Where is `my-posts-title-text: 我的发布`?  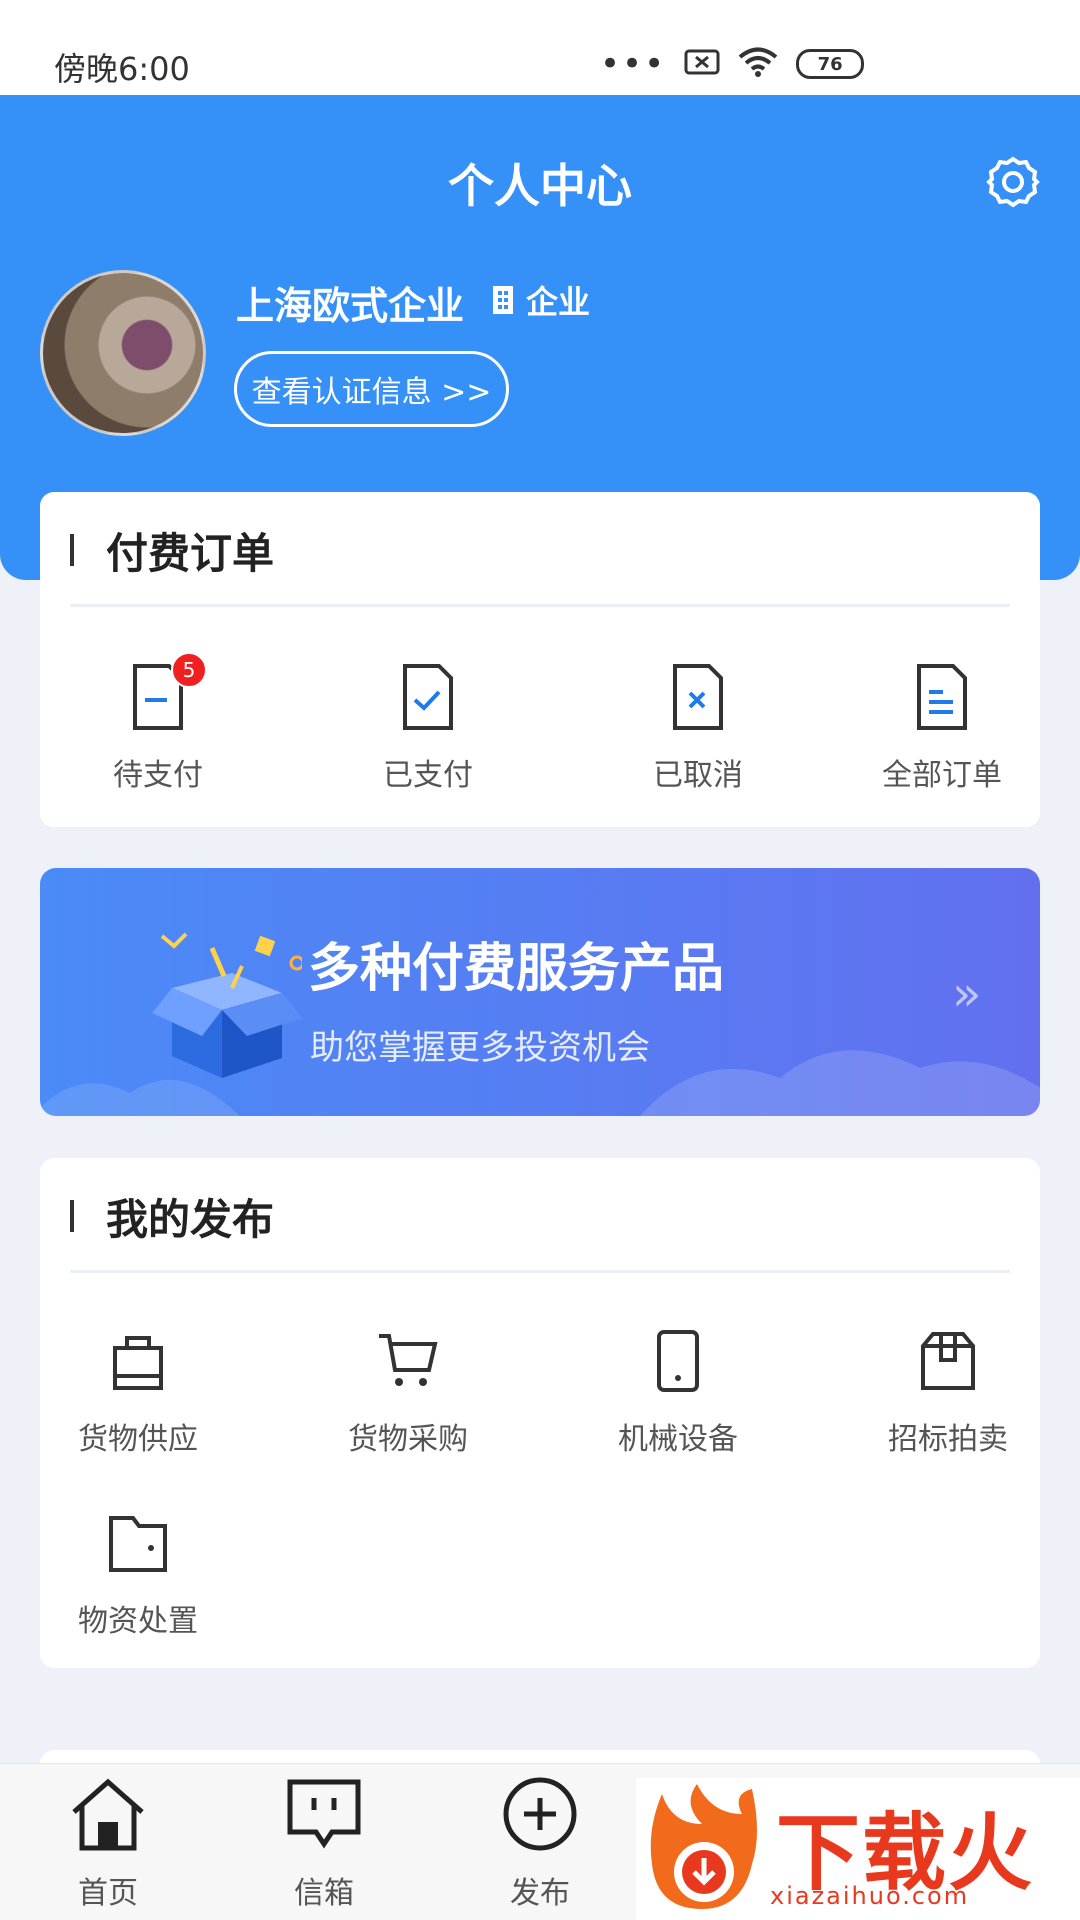
my-posts-title-text: 我的发布 is located at coordinates (190, 1219).